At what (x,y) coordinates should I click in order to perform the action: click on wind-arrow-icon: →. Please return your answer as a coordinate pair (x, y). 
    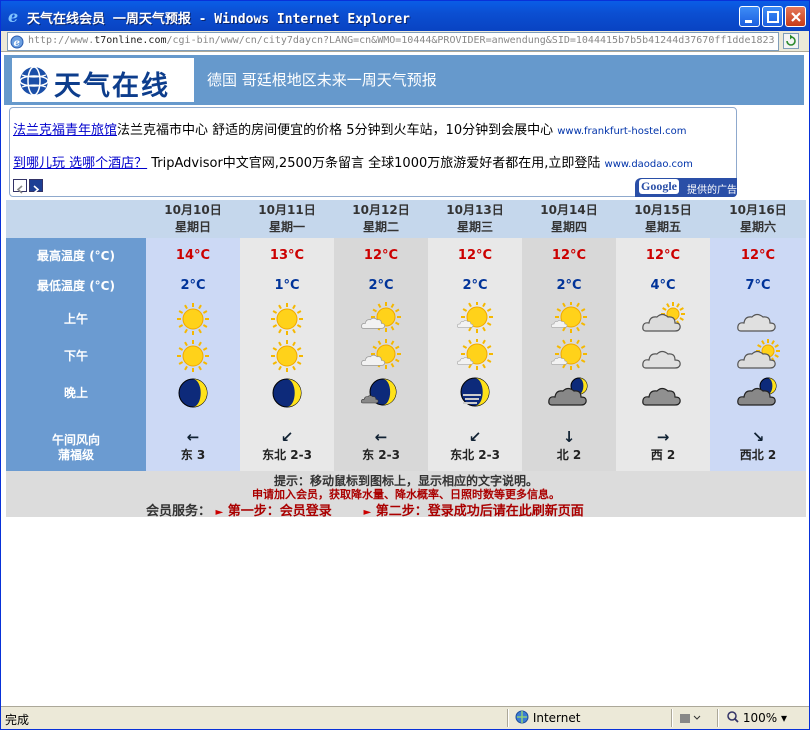
    Looking at the image, I should click on (663, 437).